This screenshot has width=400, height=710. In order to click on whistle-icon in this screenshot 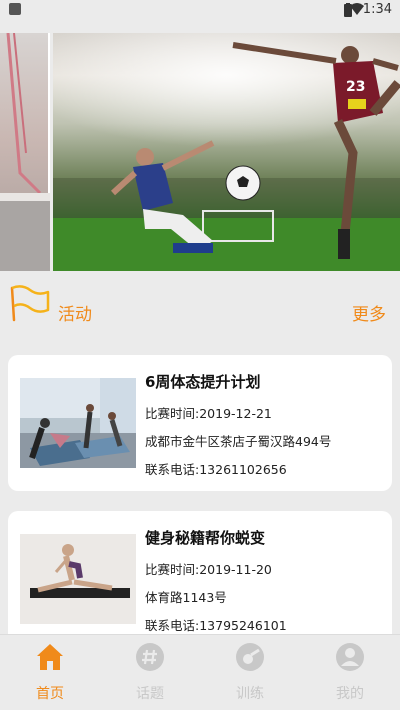, I will do `click(250, 657)`.